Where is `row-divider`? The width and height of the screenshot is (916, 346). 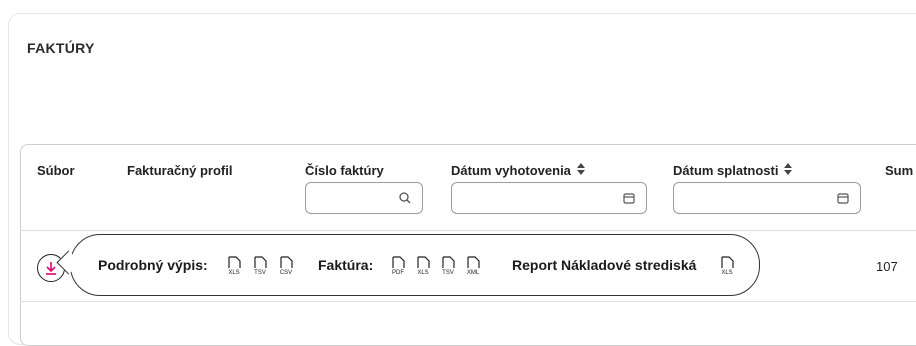
row-divider is located at coordinates (468, 301).